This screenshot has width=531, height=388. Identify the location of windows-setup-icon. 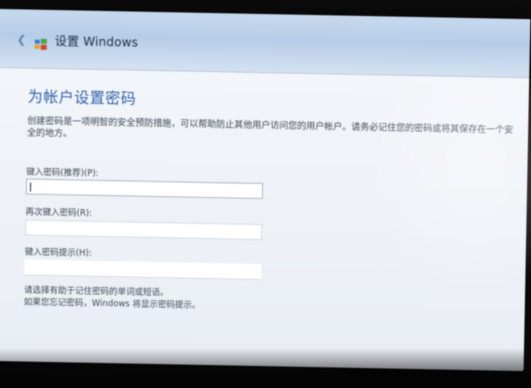
(41, 42).